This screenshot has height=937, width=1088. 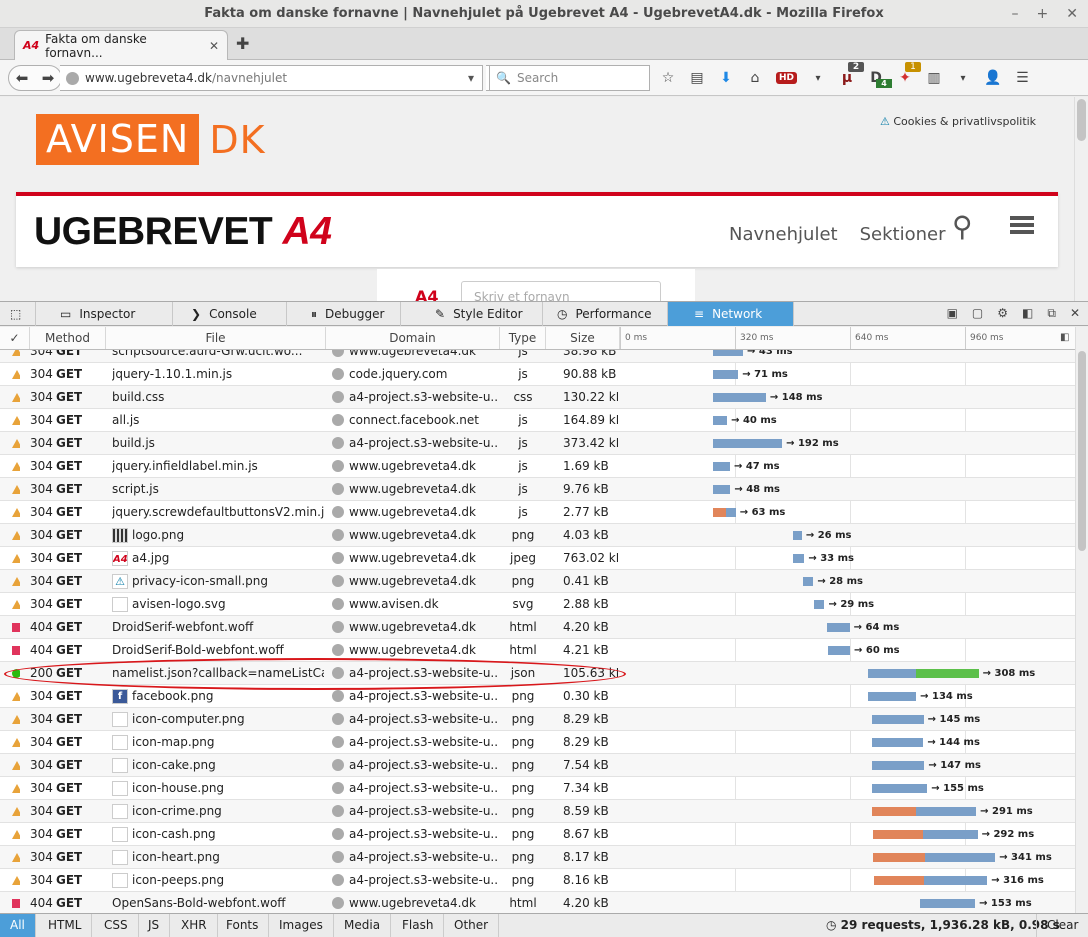 I want to click on extension-d-icon: D4, so click(x=880, y=79).